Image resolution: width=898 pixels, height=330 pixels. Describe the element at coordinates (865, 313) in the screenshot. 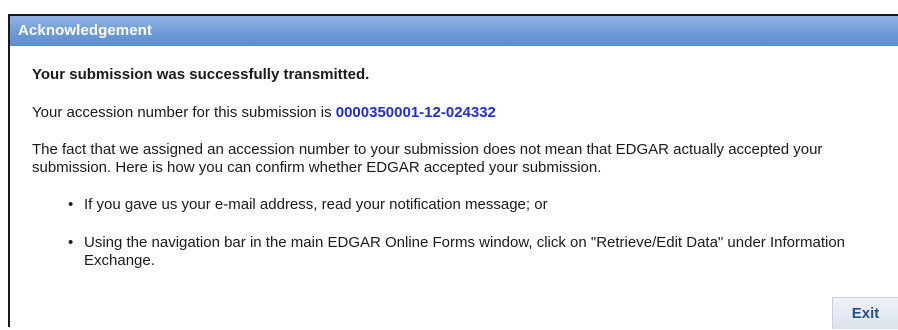

I see `exit-button: Exit` at that location.